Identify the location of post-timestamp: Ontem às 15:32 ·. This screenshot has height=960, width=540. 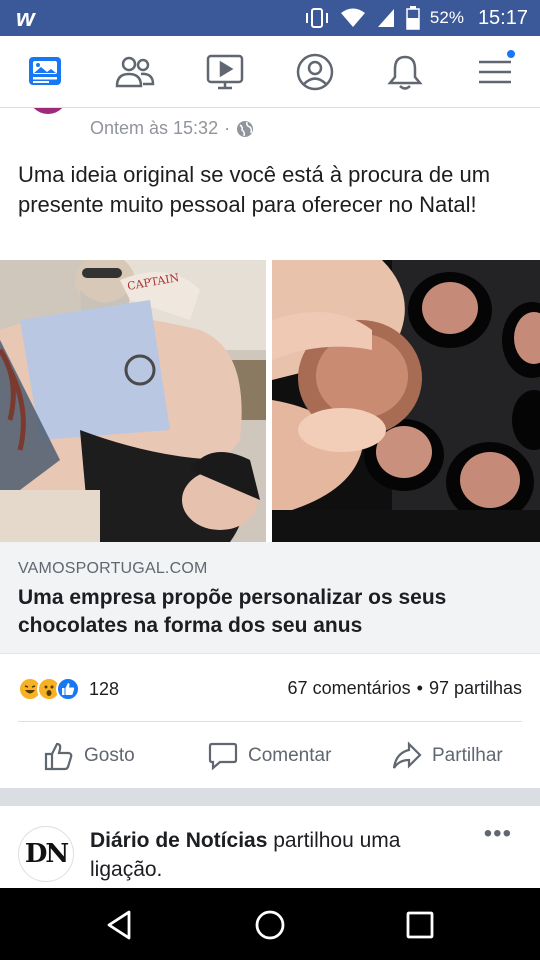
(172, 128).